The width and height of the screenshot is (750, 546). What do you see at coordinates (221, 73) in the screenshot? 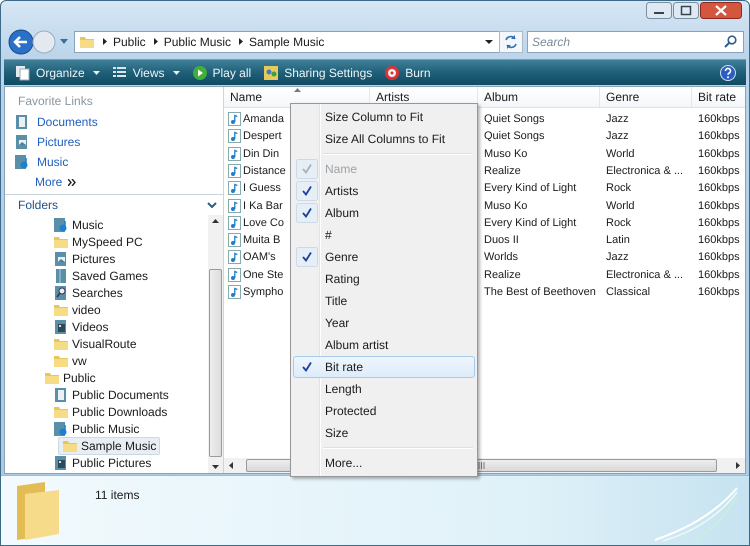
I see `toolbar-button: Play all` at bounding box center [221, 73].